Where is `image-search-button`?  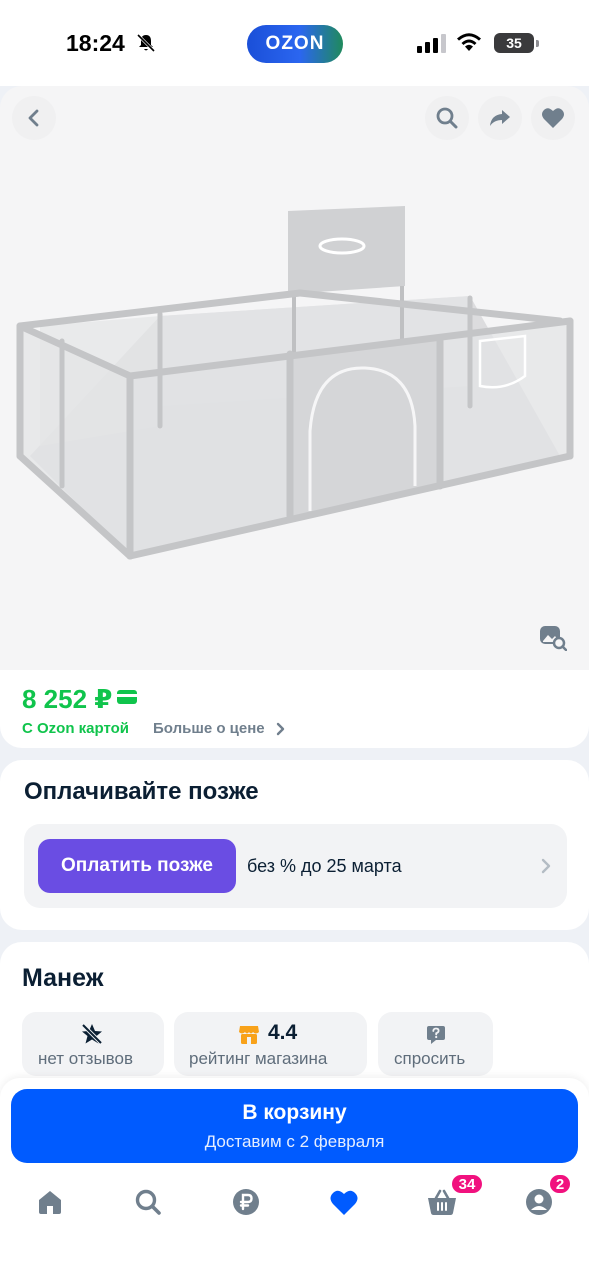
image-search-button is located at coordinates (553, 638).